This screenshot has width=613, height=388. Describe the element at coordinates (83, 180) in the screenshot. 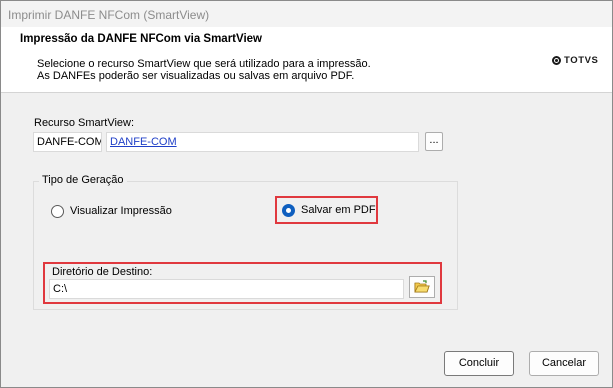

I see `tipo-geracao-legend: Tipo de Geração` at that location.